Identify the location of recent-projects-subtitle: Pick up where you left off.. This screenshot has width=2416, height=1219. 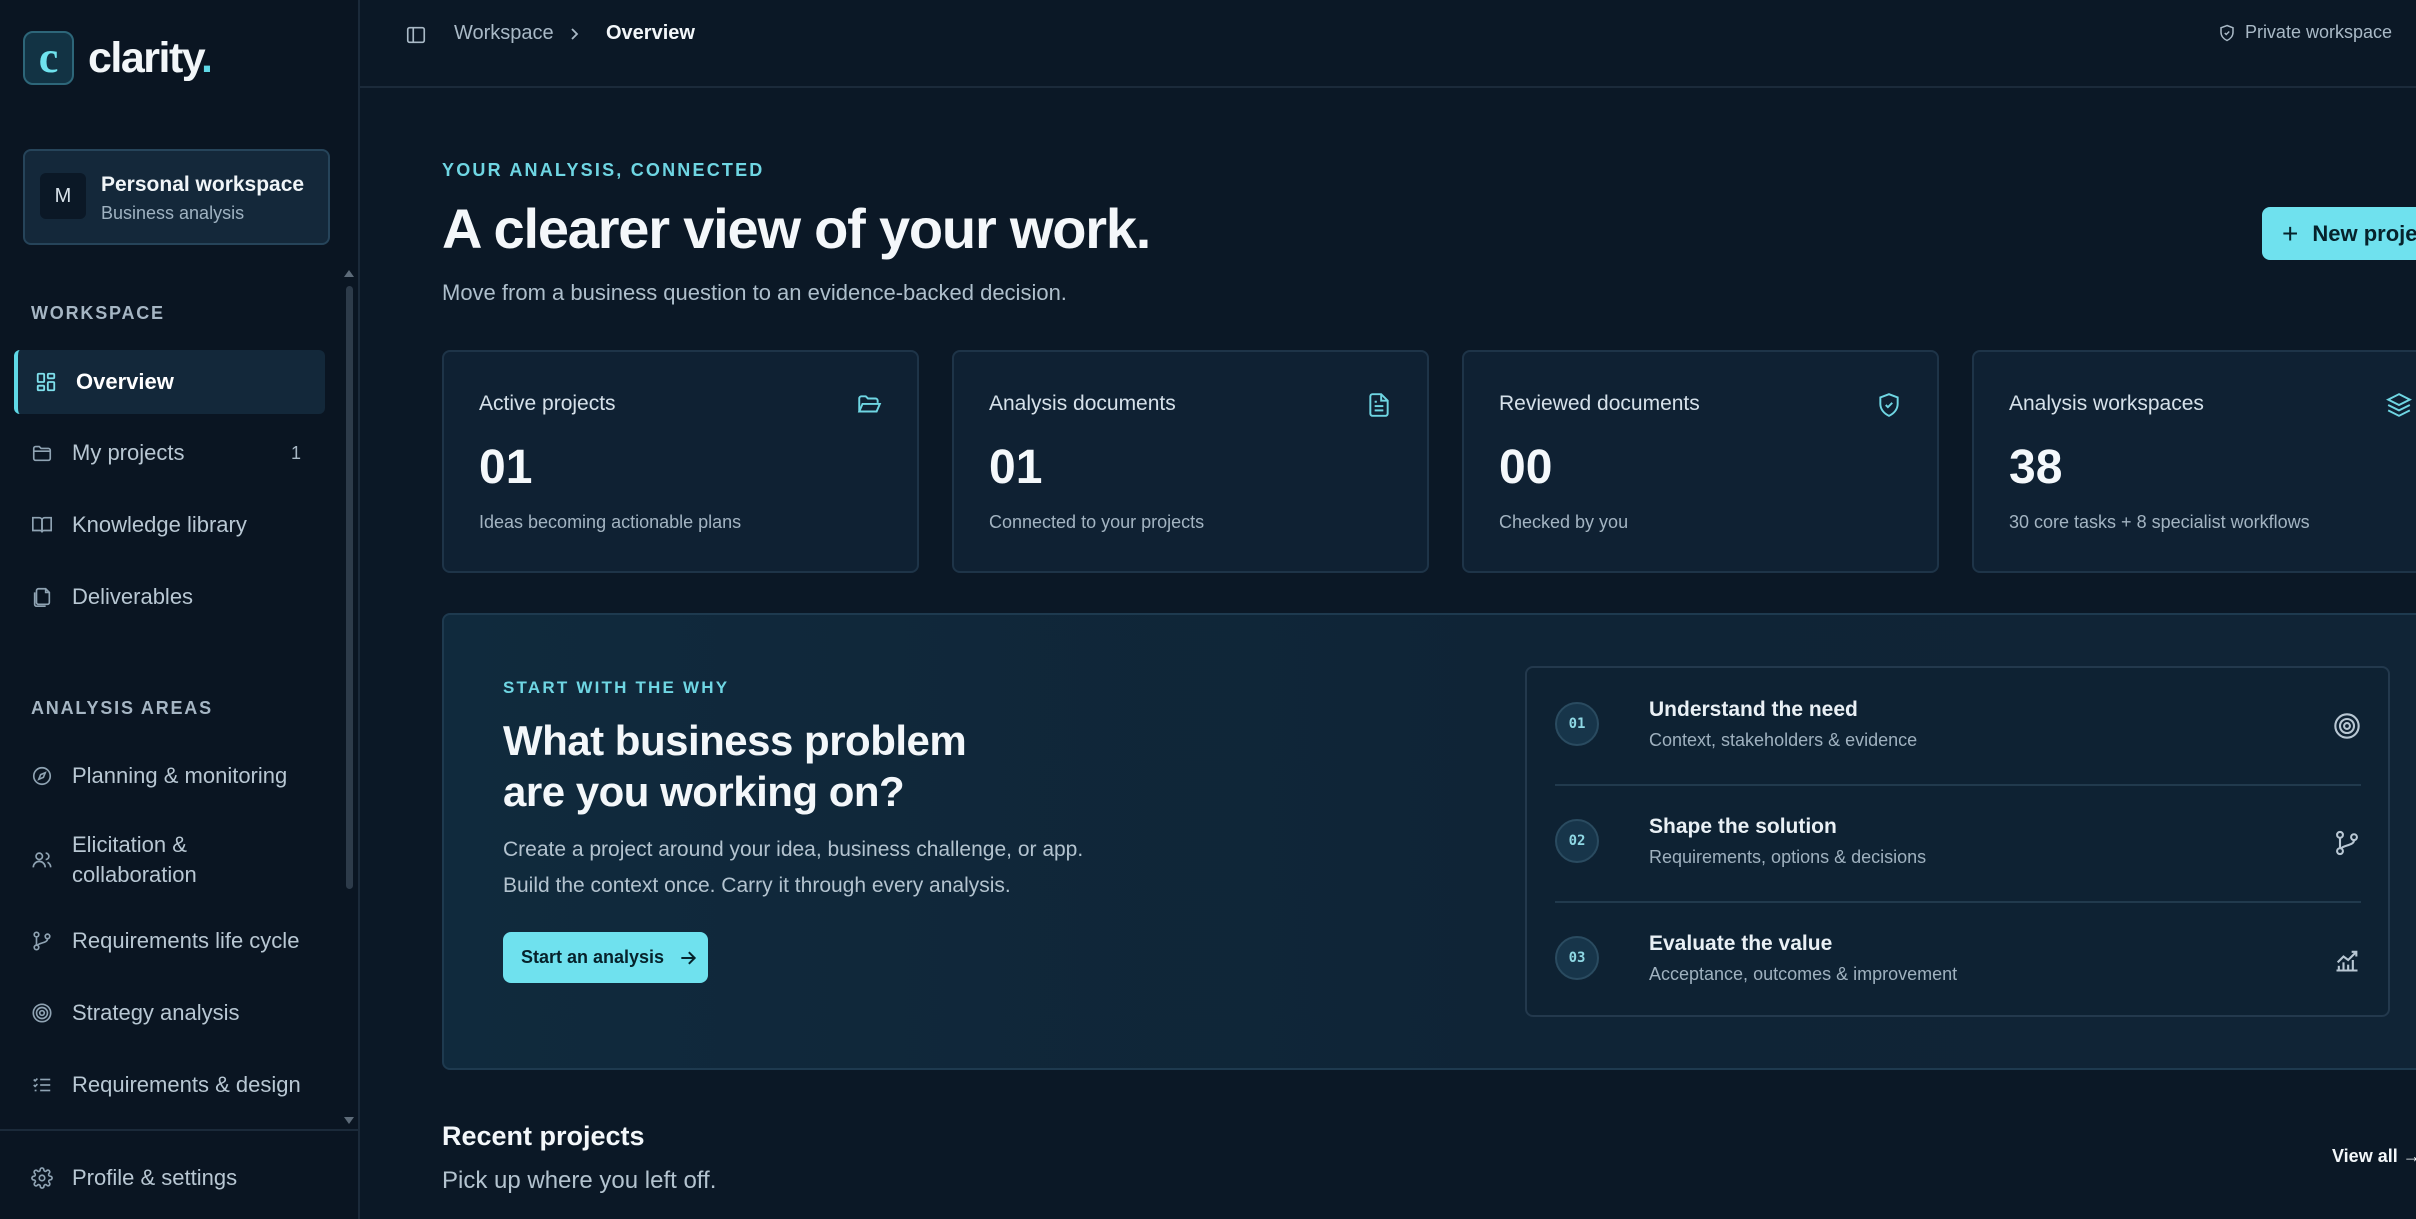
(579, 1180).